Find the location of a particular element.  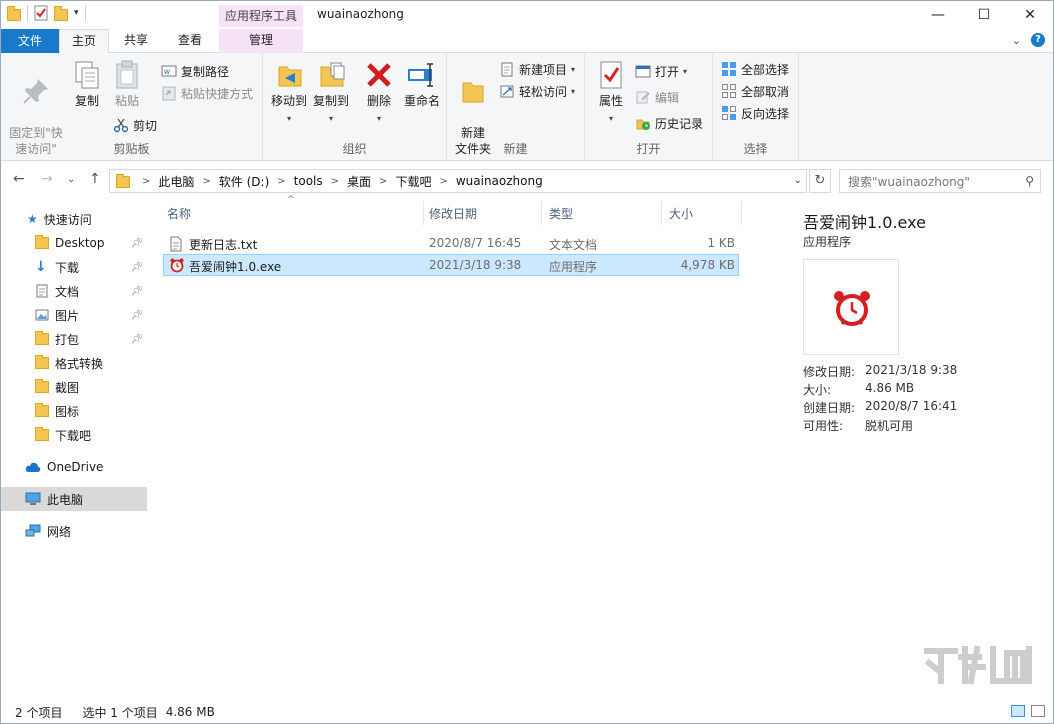

selection-count: 选中 1 个项目 is located at coordinates (120, 712).